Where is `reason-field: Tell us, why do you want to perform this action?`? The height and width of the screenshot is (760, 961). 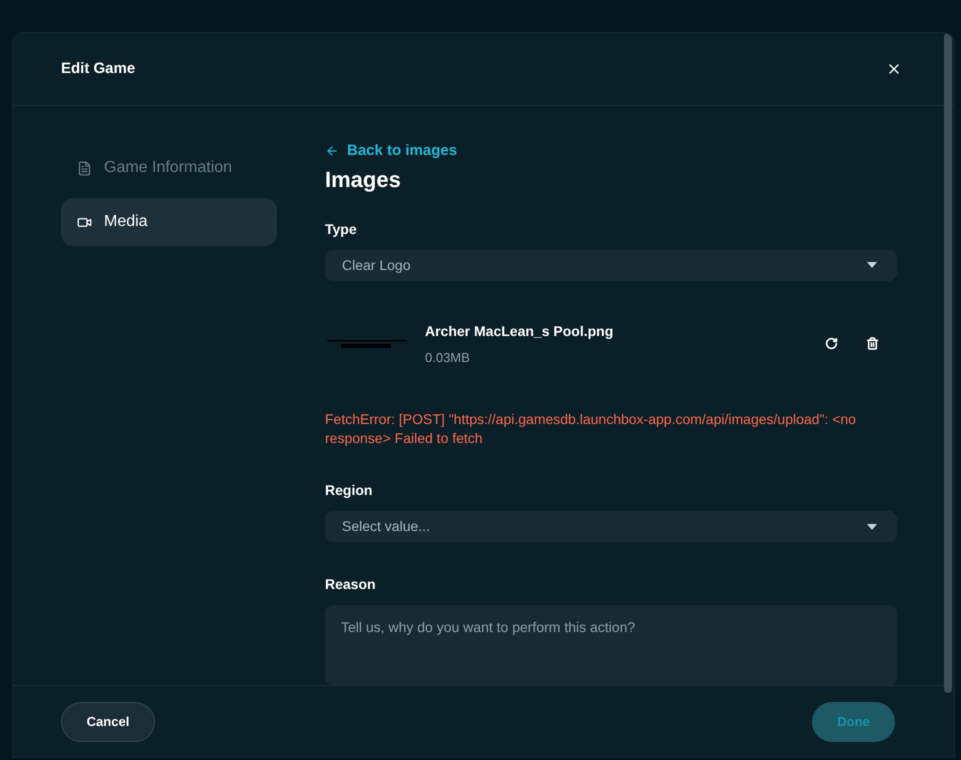 reason-field: Tell us, why do you want to perform this action? is located at coordinates (611, 645).